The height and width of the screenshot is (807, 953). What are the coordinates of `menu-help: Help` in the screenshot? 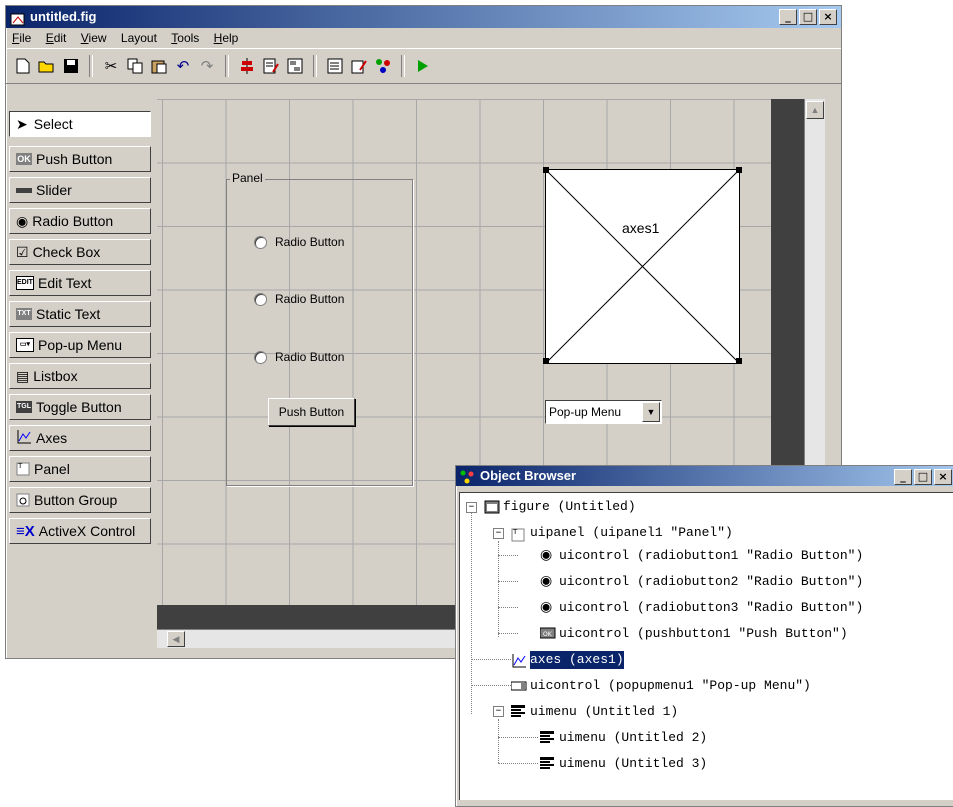 It's located at (226, 38).